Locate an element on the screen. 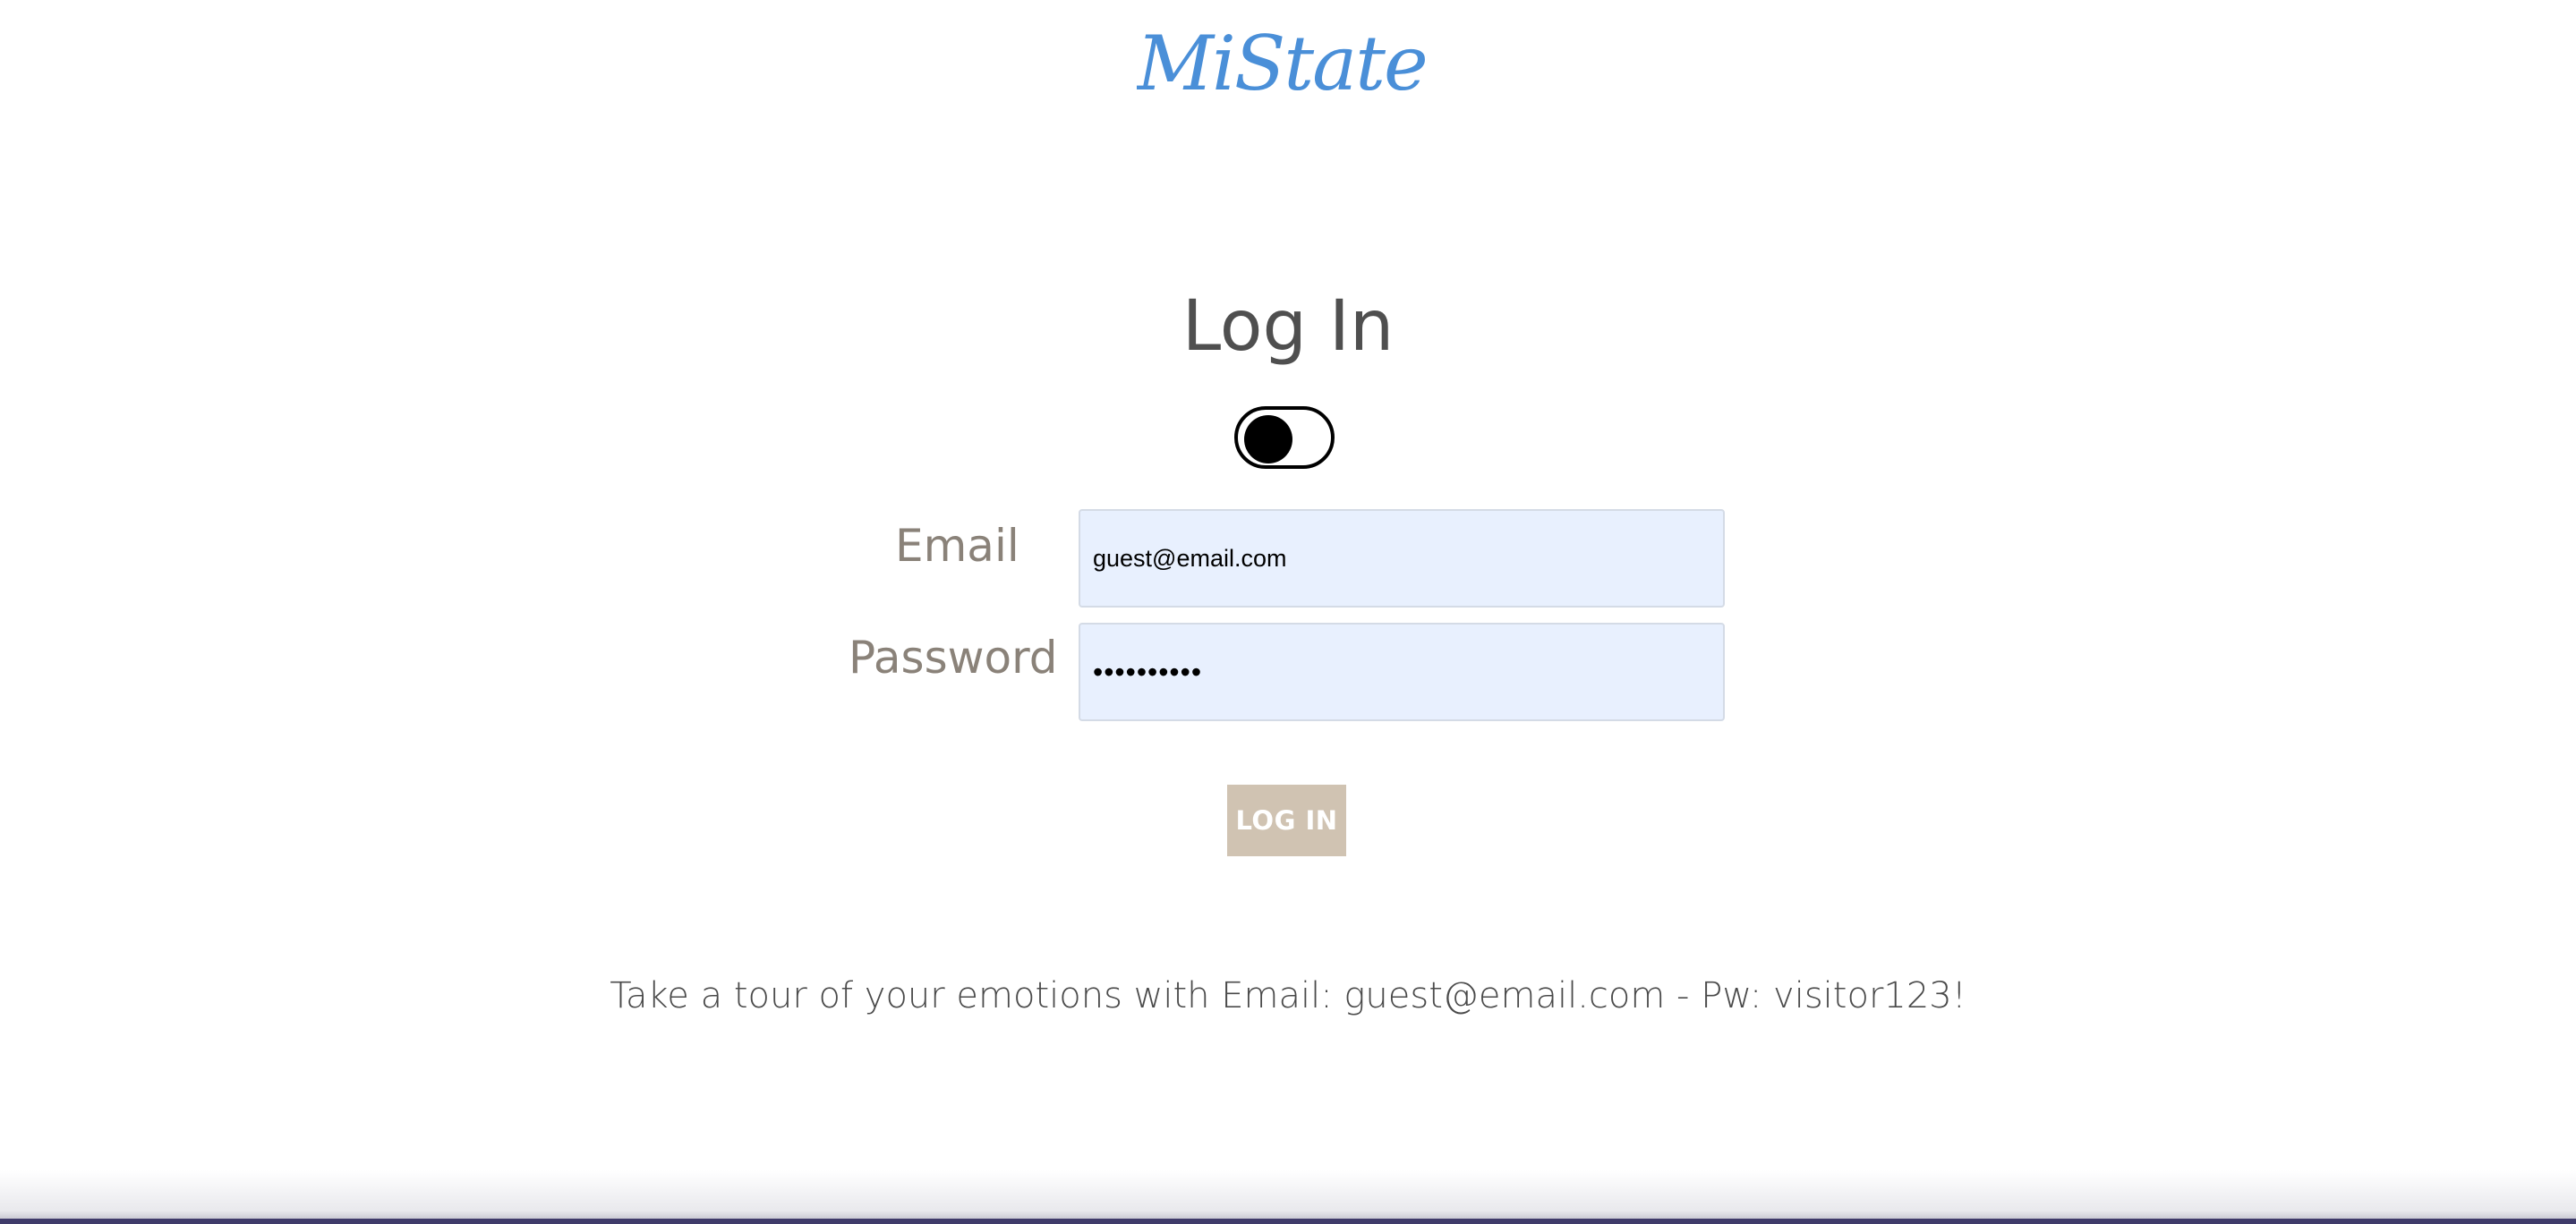  page-title: Log In is located at coordinates (1288, 326).